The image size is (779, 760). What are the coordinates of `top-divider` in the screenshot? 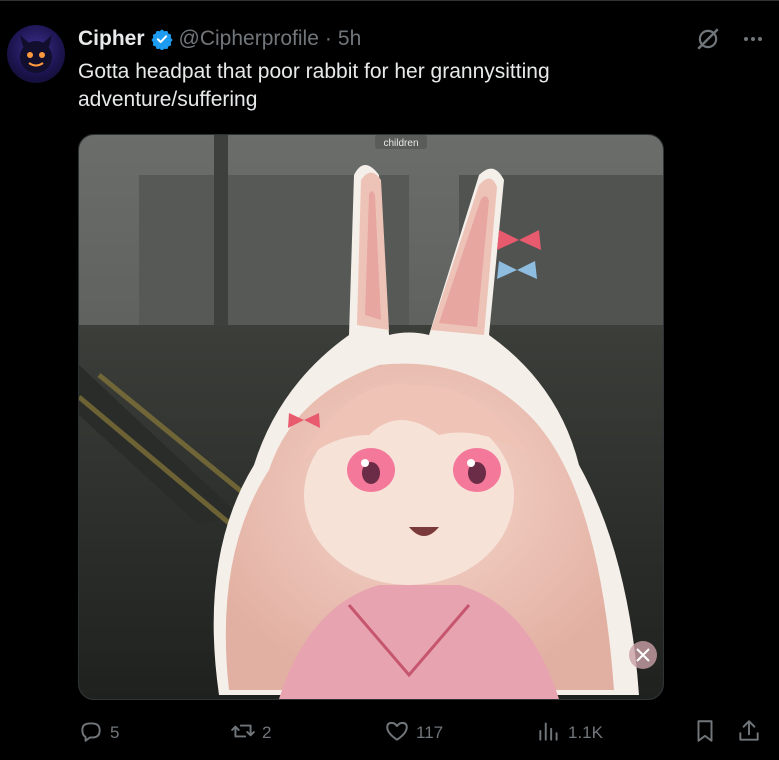 It's located at (389, 0).